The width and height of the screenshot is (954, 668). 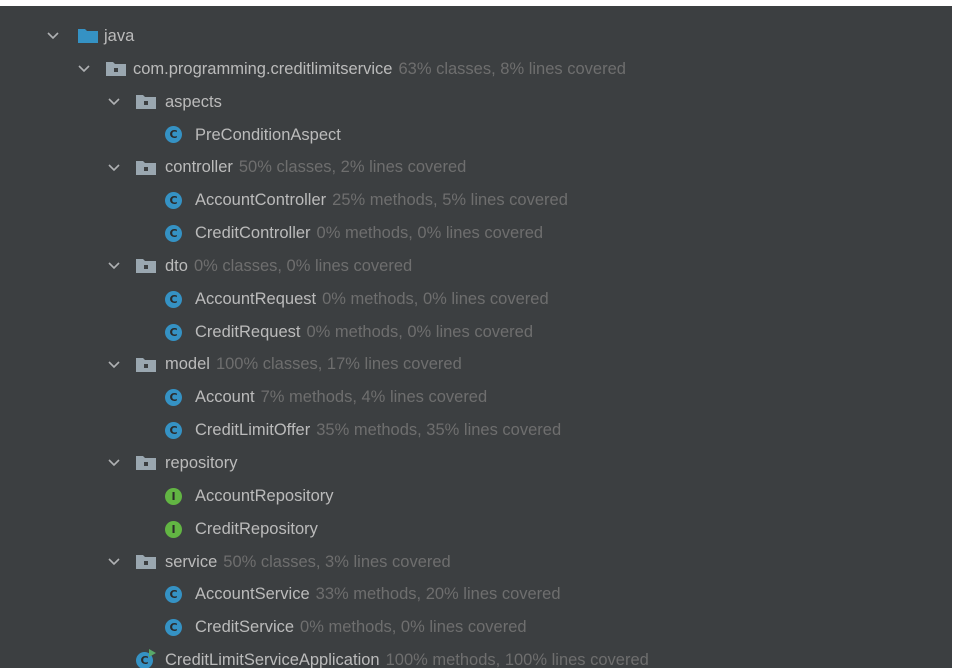 What do you see at coordinates (476, 364) in the screenshot?
I see `tree-node-model: model 100% classes, 17% lines covered` at bounding box center [476, 364].